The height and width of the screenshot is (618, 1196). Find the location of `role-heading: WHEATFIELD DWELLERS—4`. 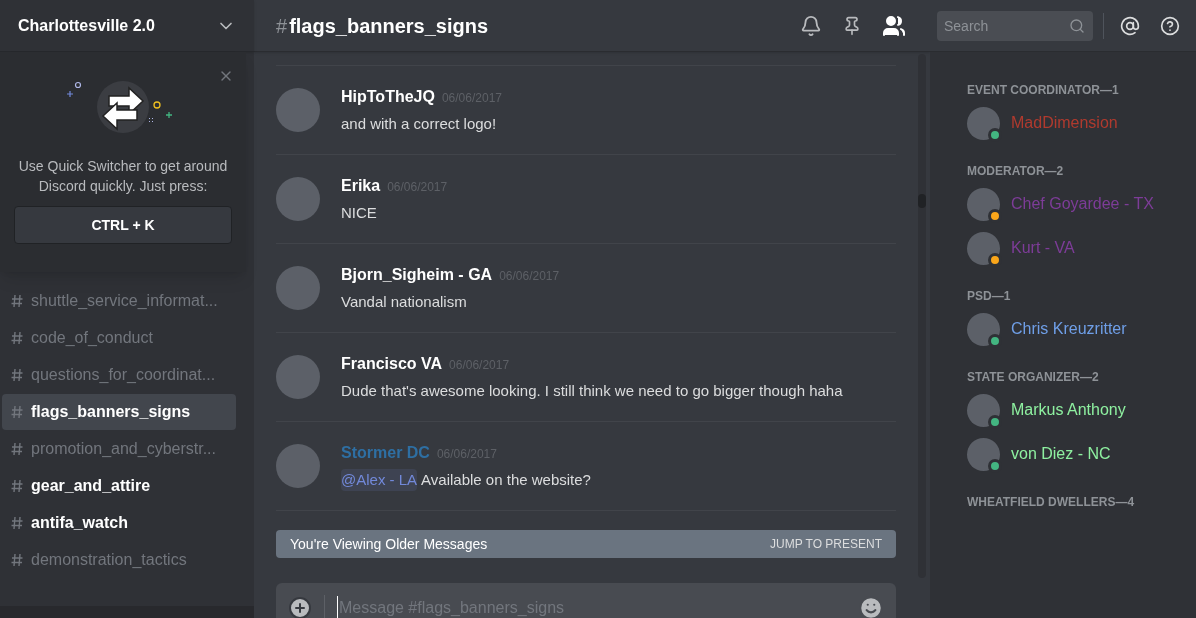

role-heading: WHEATFIELD DWELLERS—4 is located at coordinates (1051, 502).